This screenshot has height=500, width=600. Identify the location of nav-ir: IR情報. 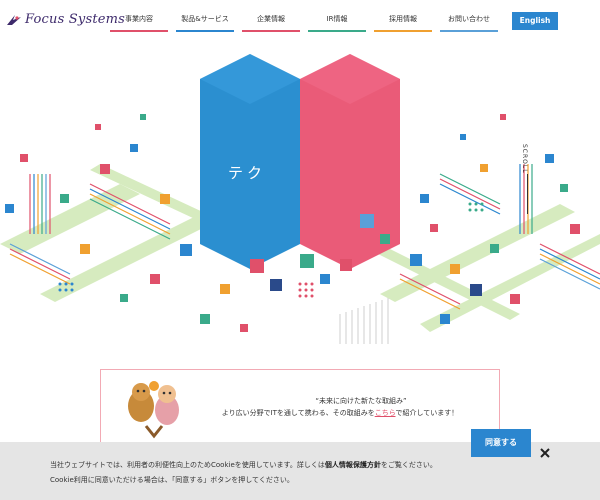
(337, 23).